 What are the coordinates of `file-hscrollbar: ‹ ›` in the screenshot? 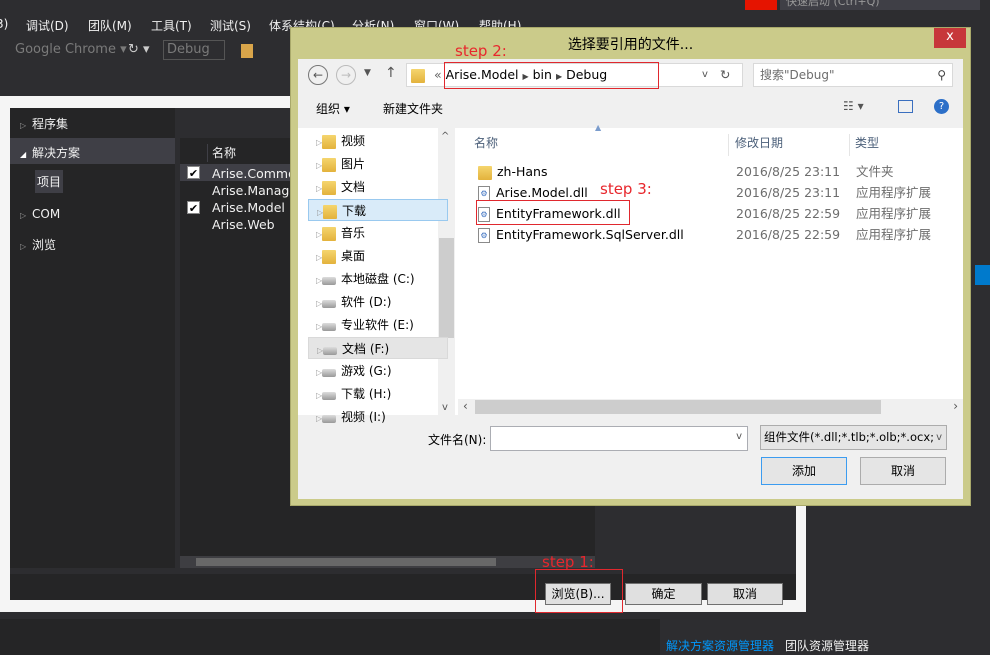 It's located at (710, 407).